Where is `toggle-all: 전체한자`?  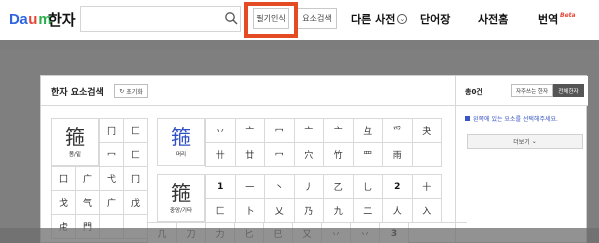
toggle-all: 전체한자 is located at coordinates (568, 90).